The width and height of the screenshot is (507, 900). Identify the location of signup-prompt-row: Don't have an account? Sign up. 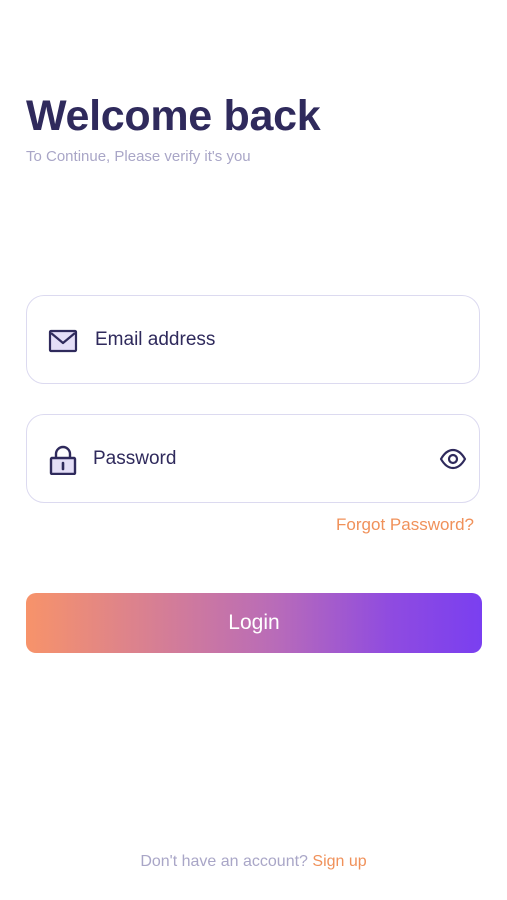
(253, 862).